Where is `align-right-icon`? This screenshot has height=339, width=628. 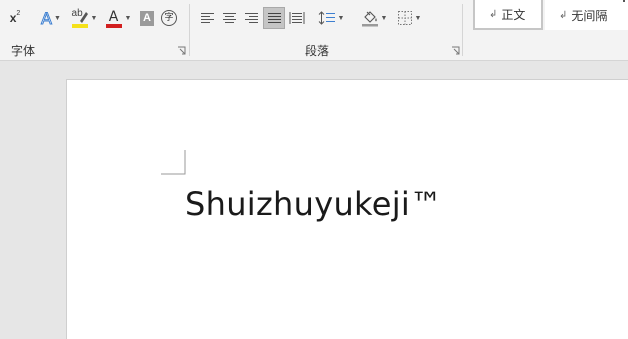 align-right-icon is located at coordinates (251, 17).